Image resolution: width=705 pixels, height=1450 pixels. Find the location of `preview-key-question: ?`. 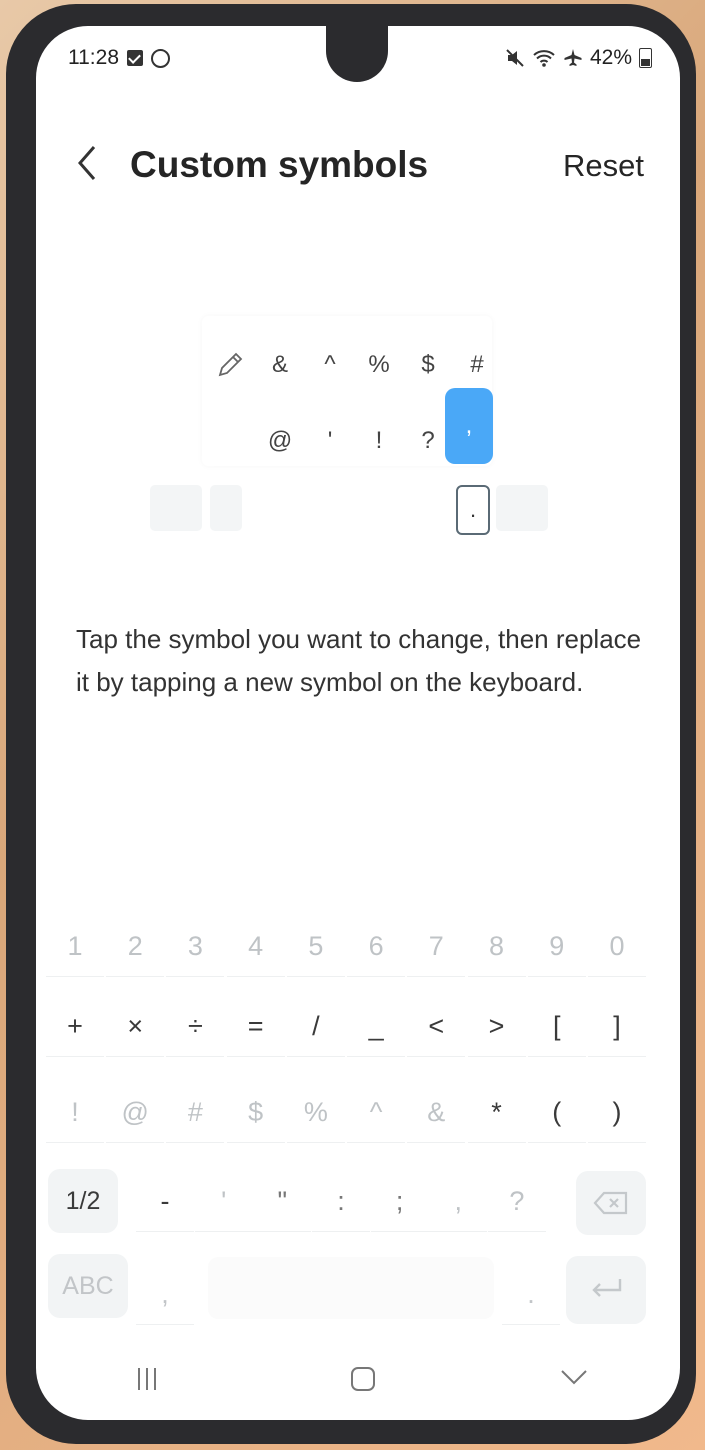

preview-key-question: ? is located at coordinates (428, 441).